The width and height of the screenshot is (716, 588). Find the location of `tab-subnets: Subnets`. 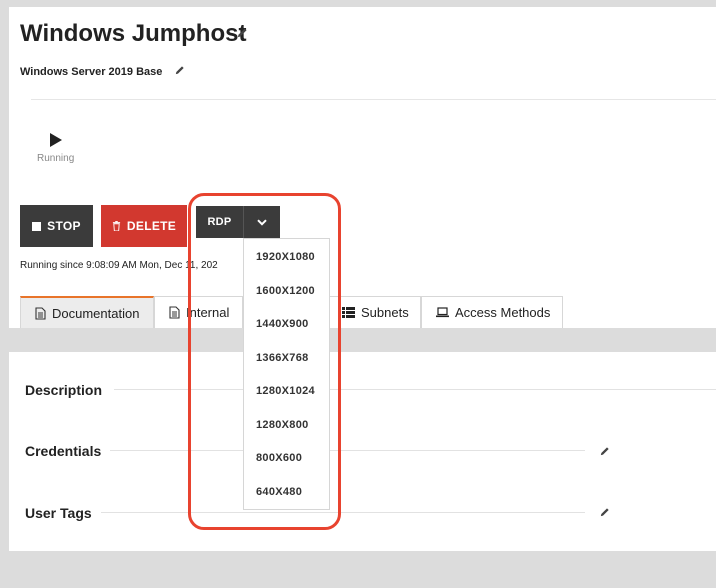

tab-subnets: Subnets is located at coordinates (375, 312).